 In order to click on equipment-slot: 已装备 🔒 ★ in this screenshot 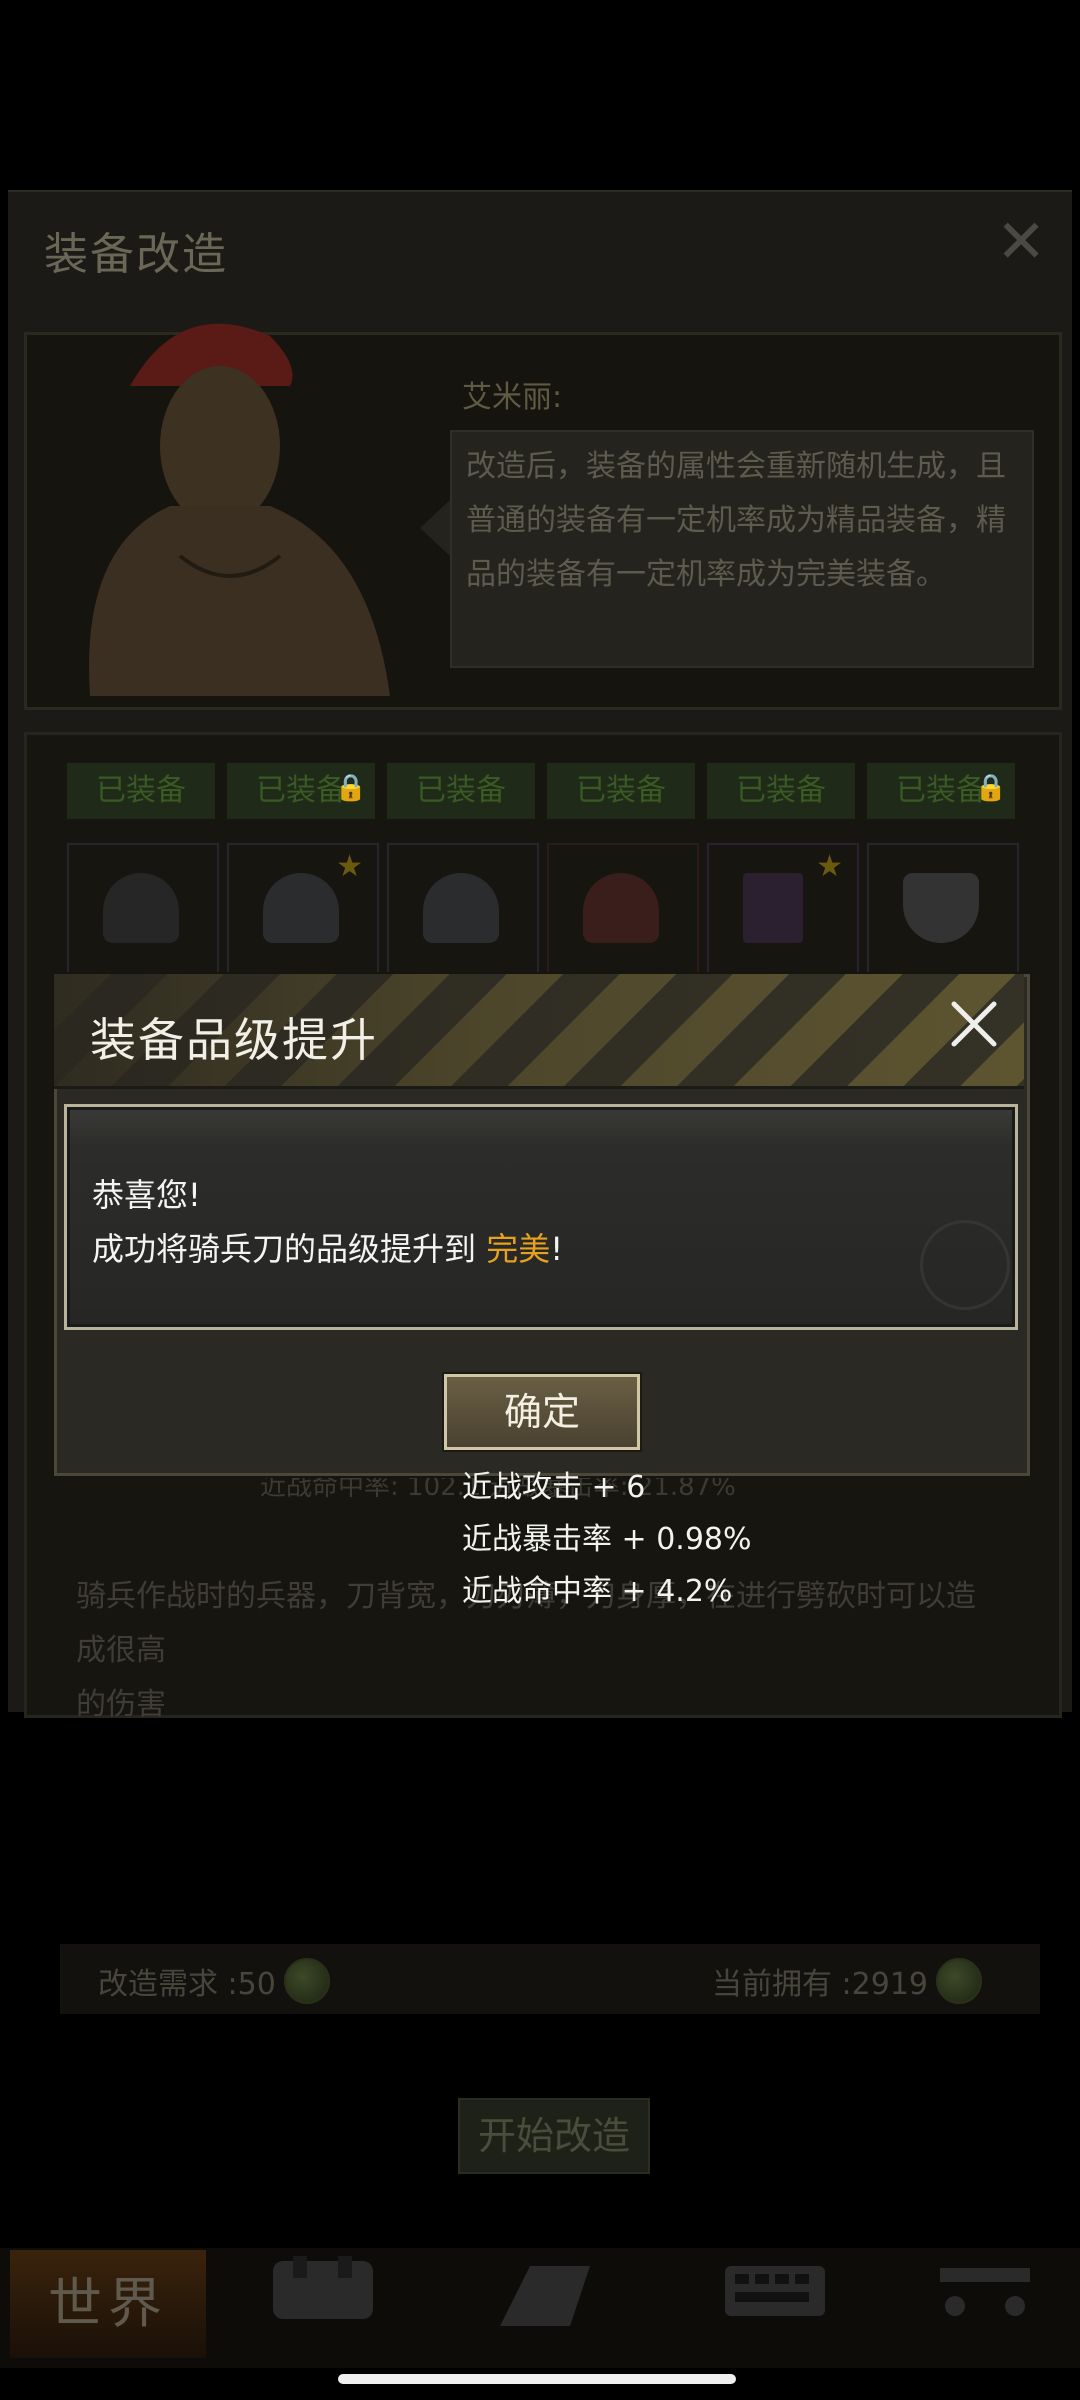, I will do `click(303, 870)`.